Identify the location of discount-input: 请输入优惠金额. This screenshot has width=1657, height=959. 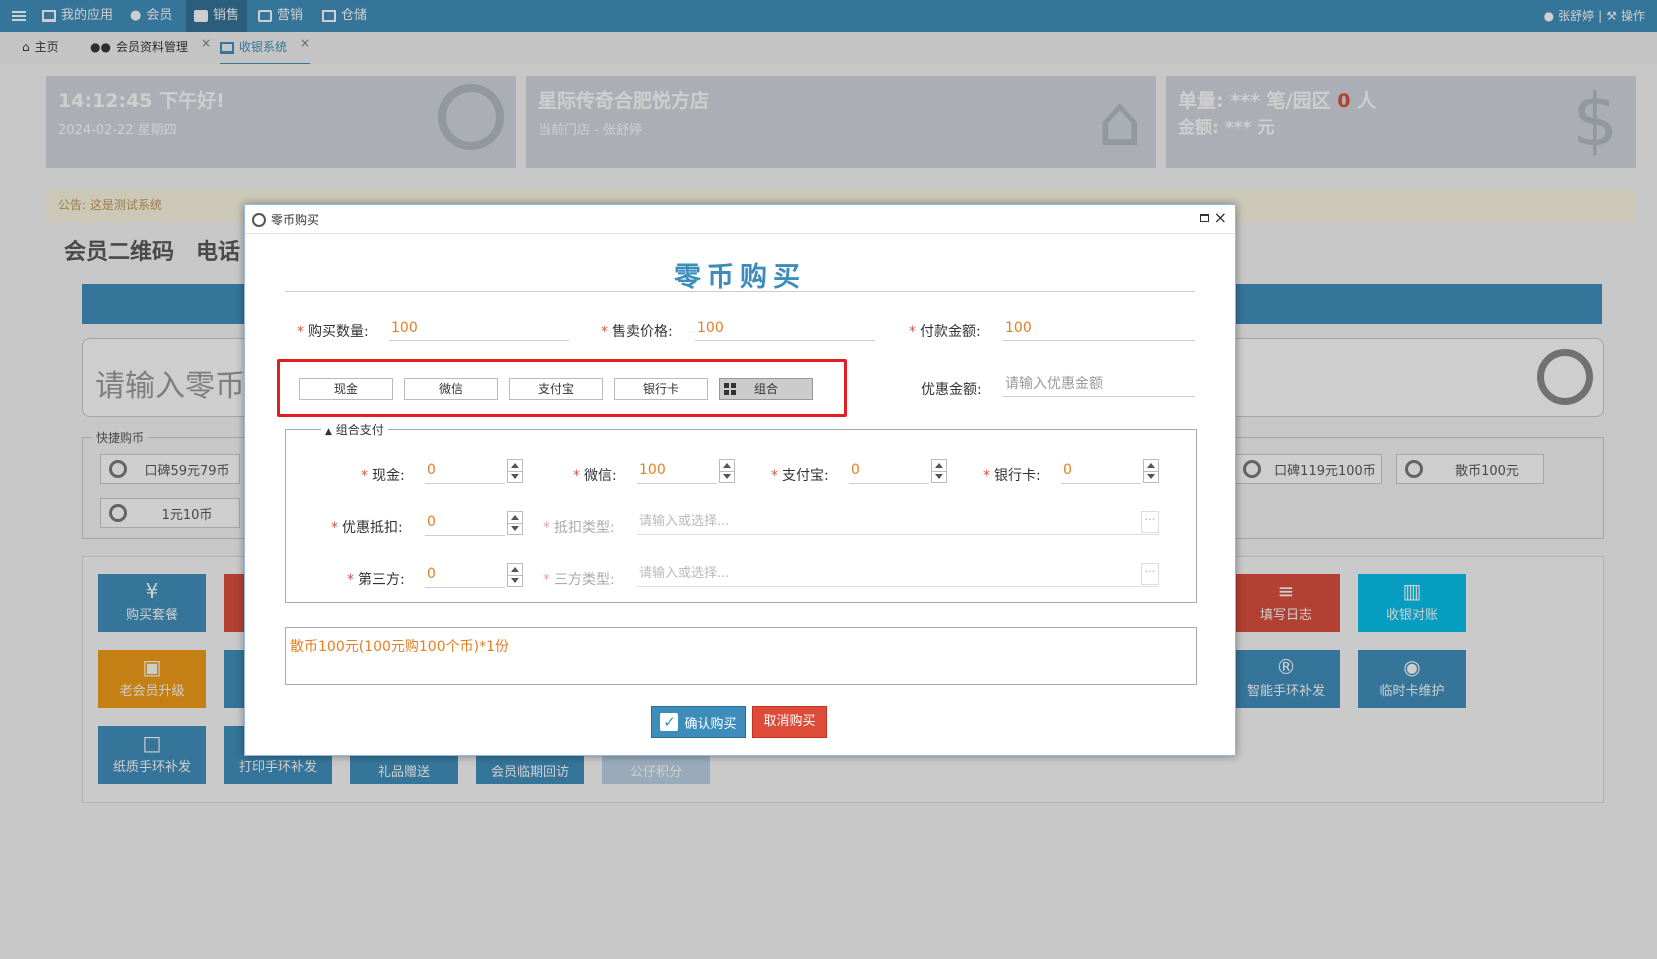
(1099, 385).